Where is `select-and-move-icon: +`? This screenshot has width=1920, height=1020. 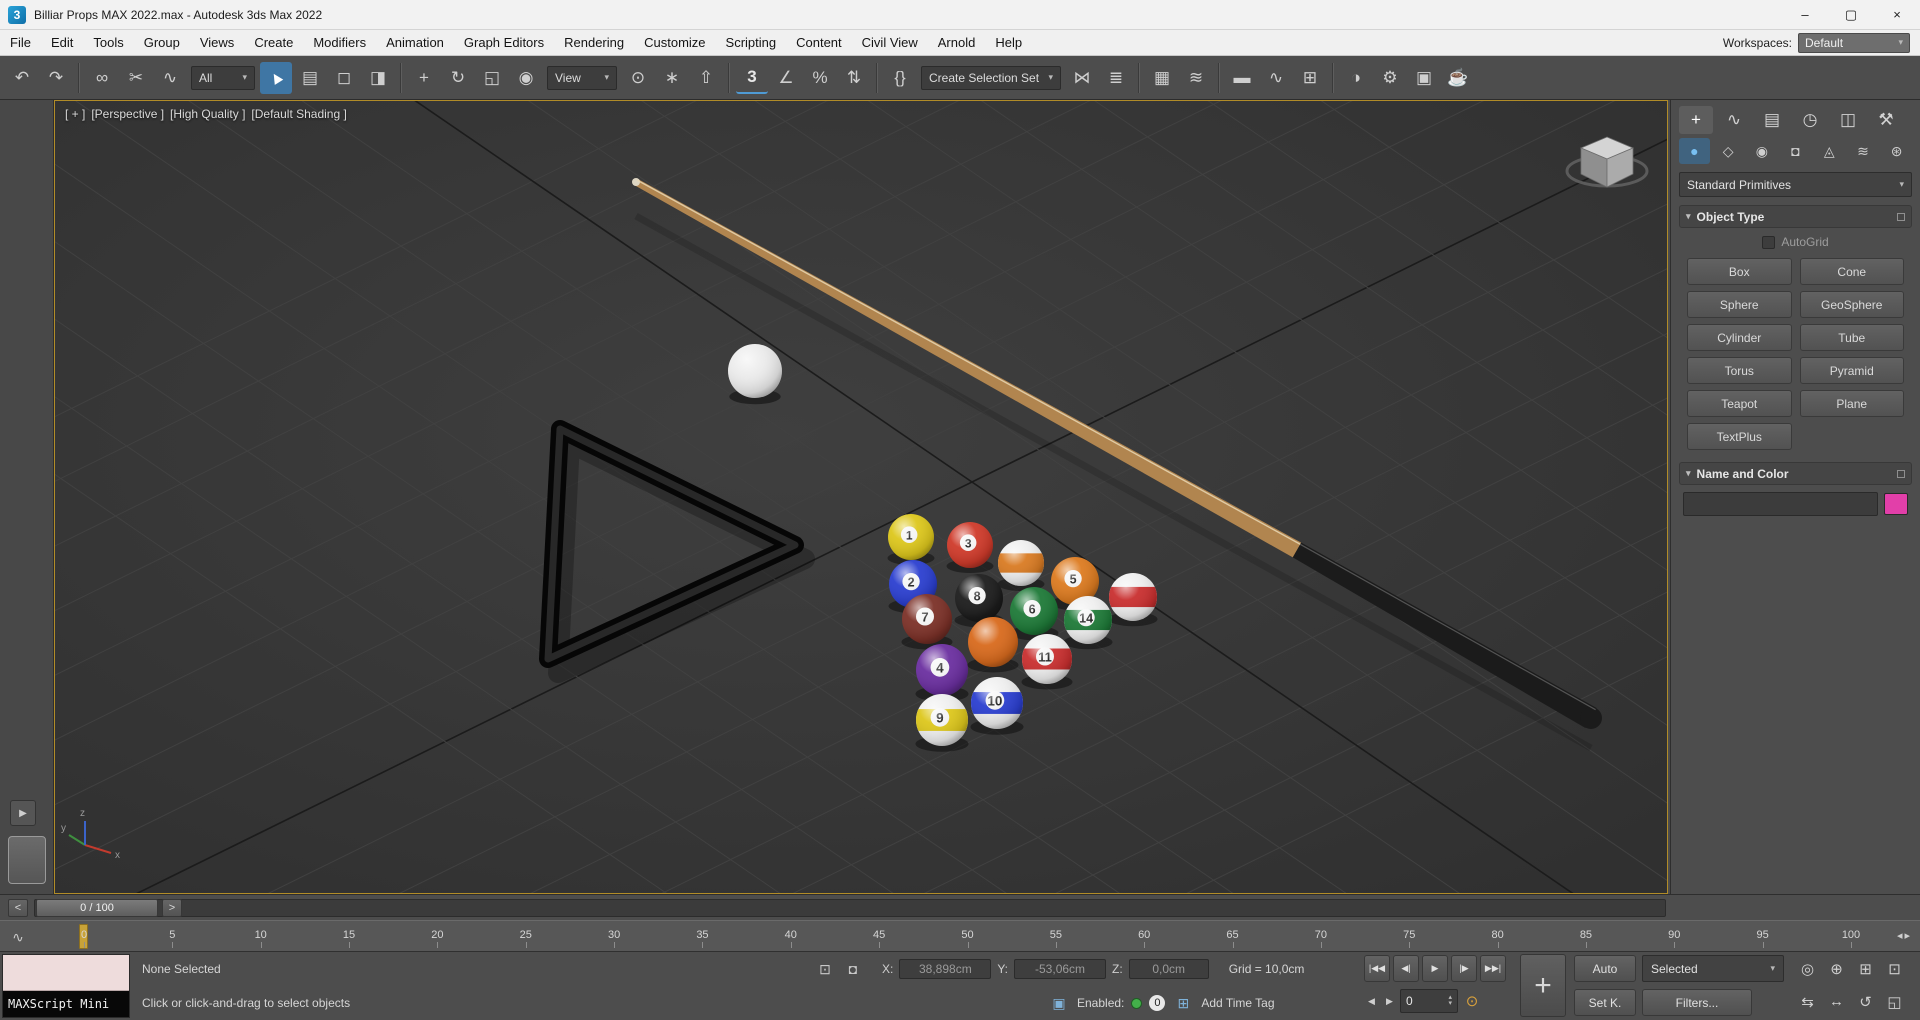 select-and-move-icon: + is located at coordinates (424, 78).